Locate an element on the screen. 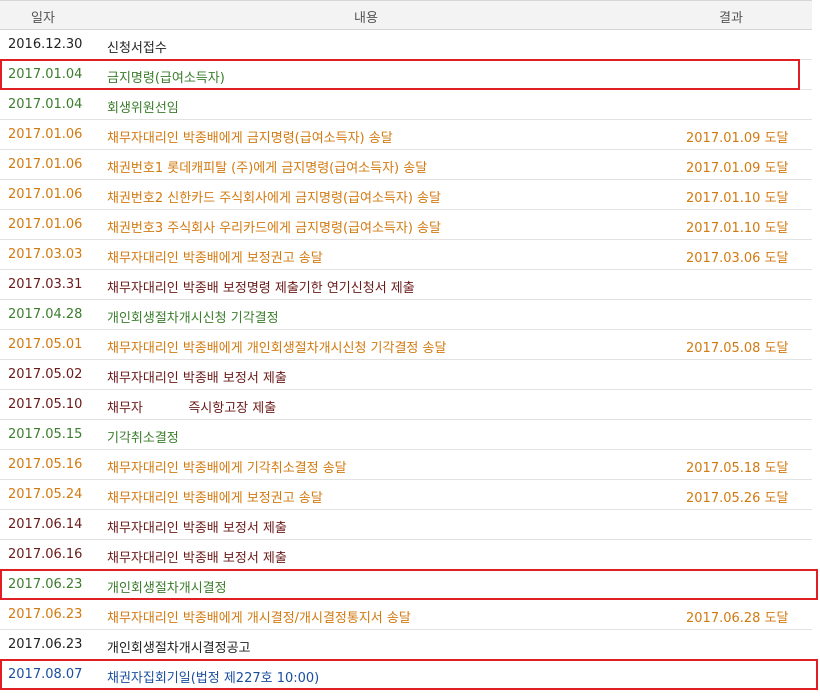 Image resolution: width=820 pixels, height=696 pixels. row-content: 금지명령(급여소득자) is located at coordinates (166, 78).